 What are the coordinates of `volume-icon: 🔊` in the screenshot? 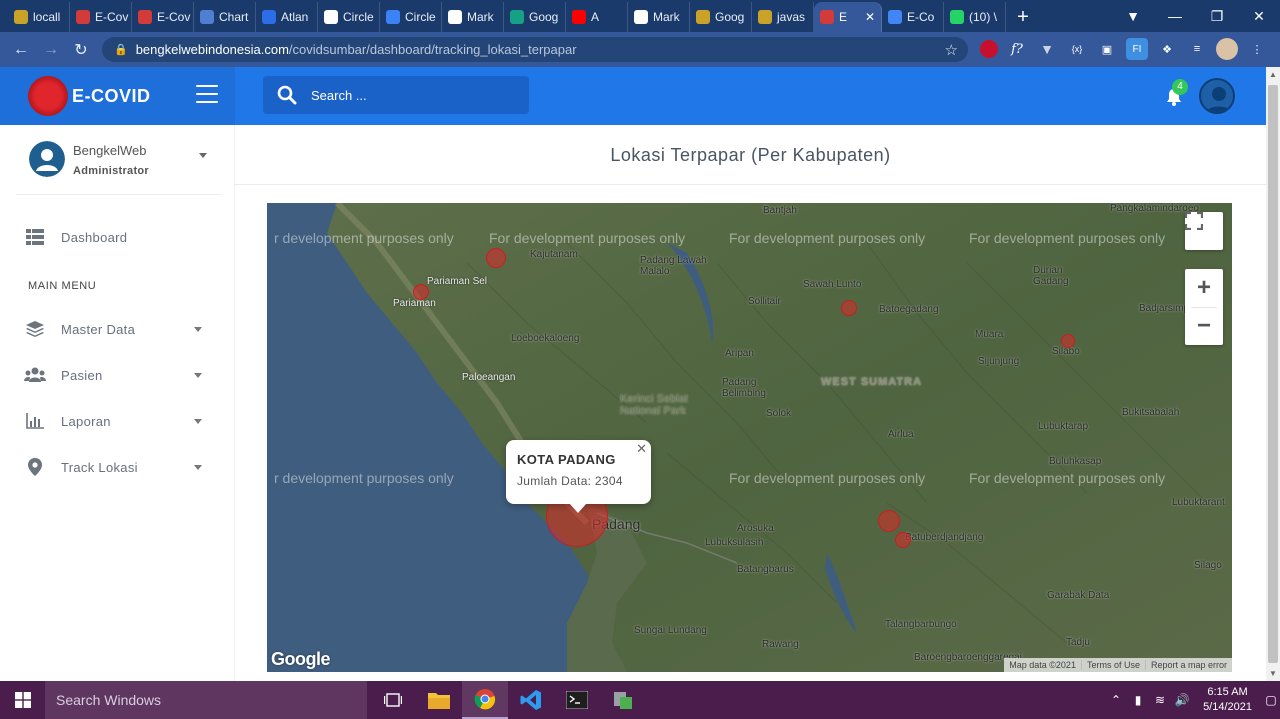 It's located at (1182, 700).